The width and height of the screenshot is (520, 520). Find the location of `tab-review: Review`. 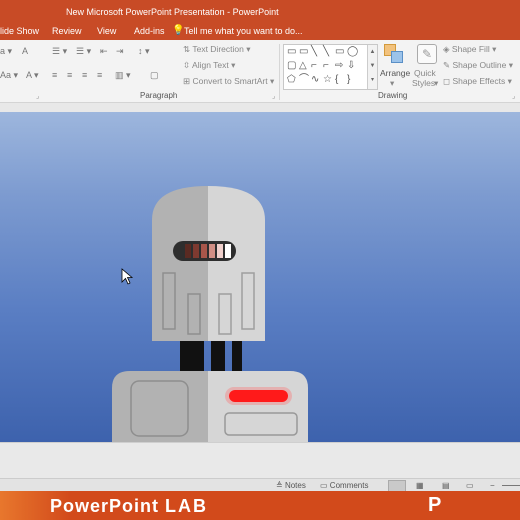

tab-review: Review is located at coordinates (67, 31).